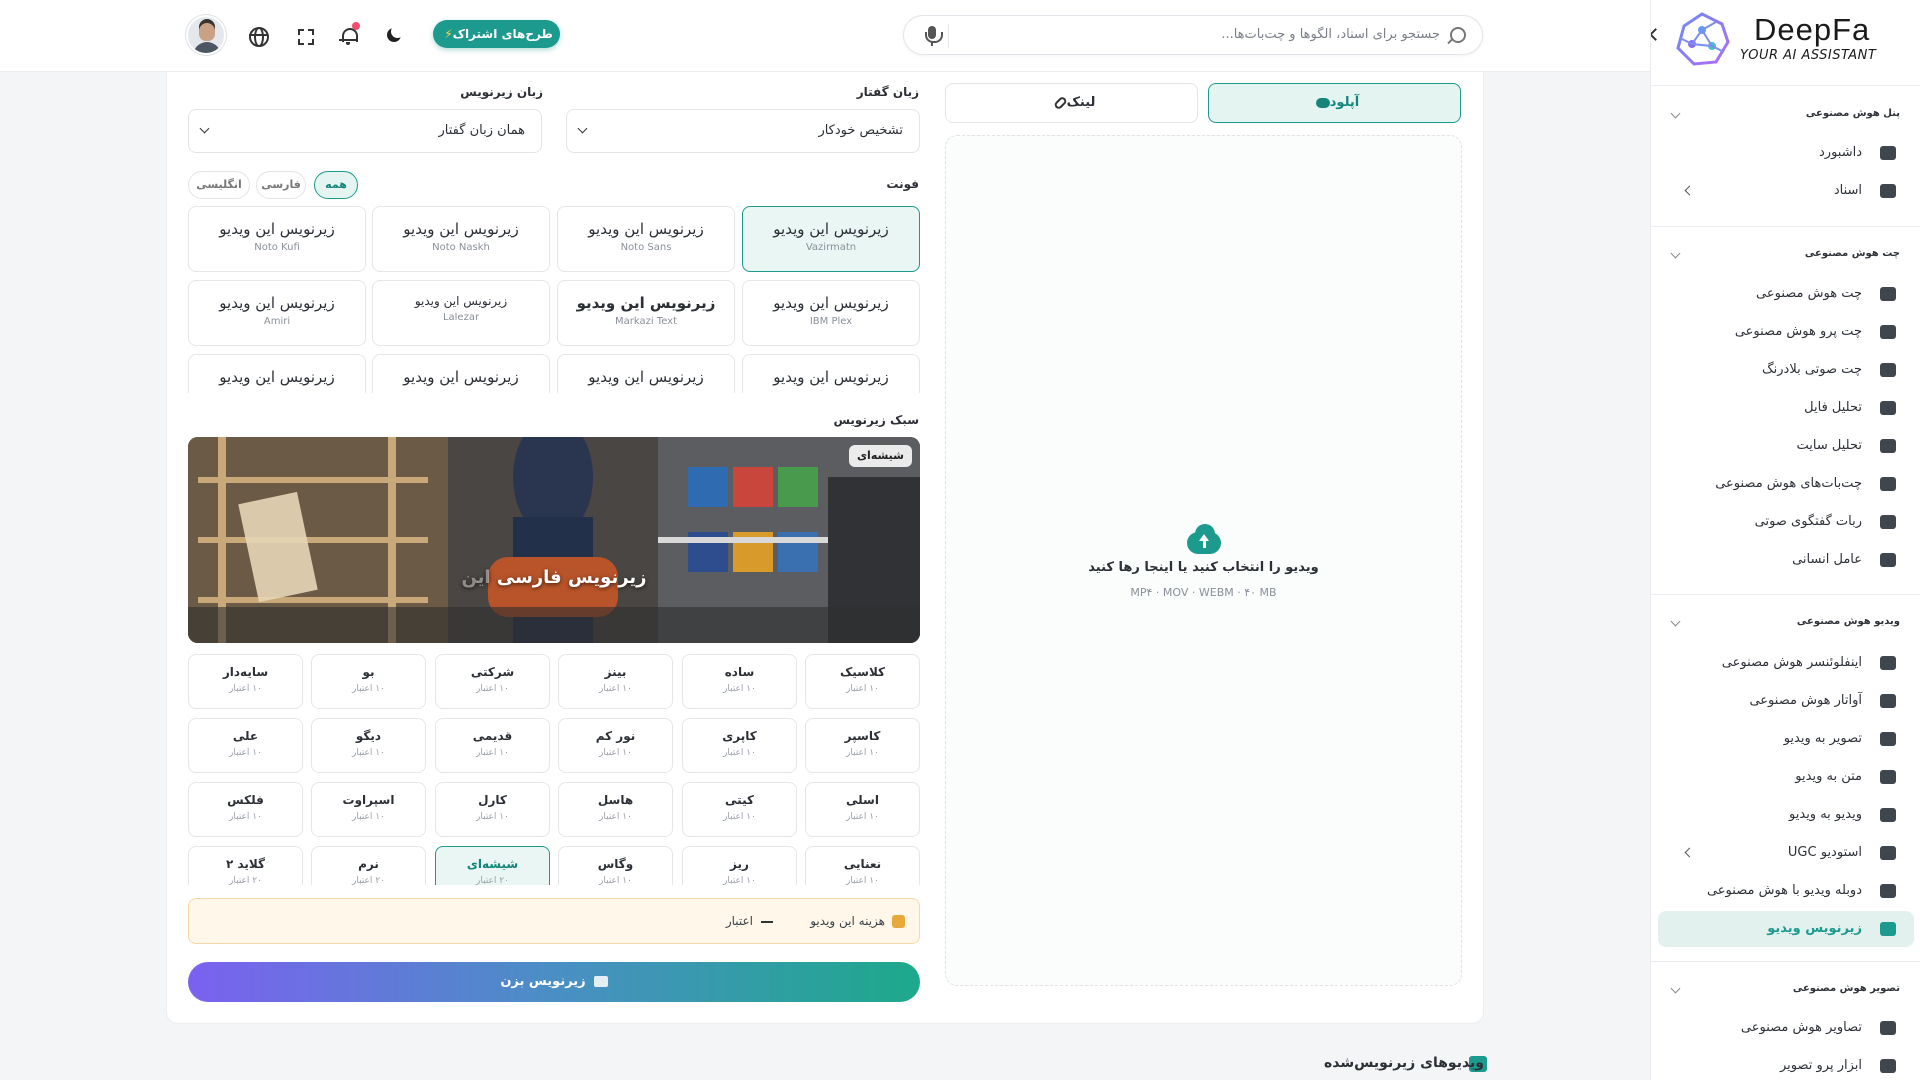  Describe the element at coordinates (1812, 29) in the screenshot. I see `brand-name: DeepFa` at that location.